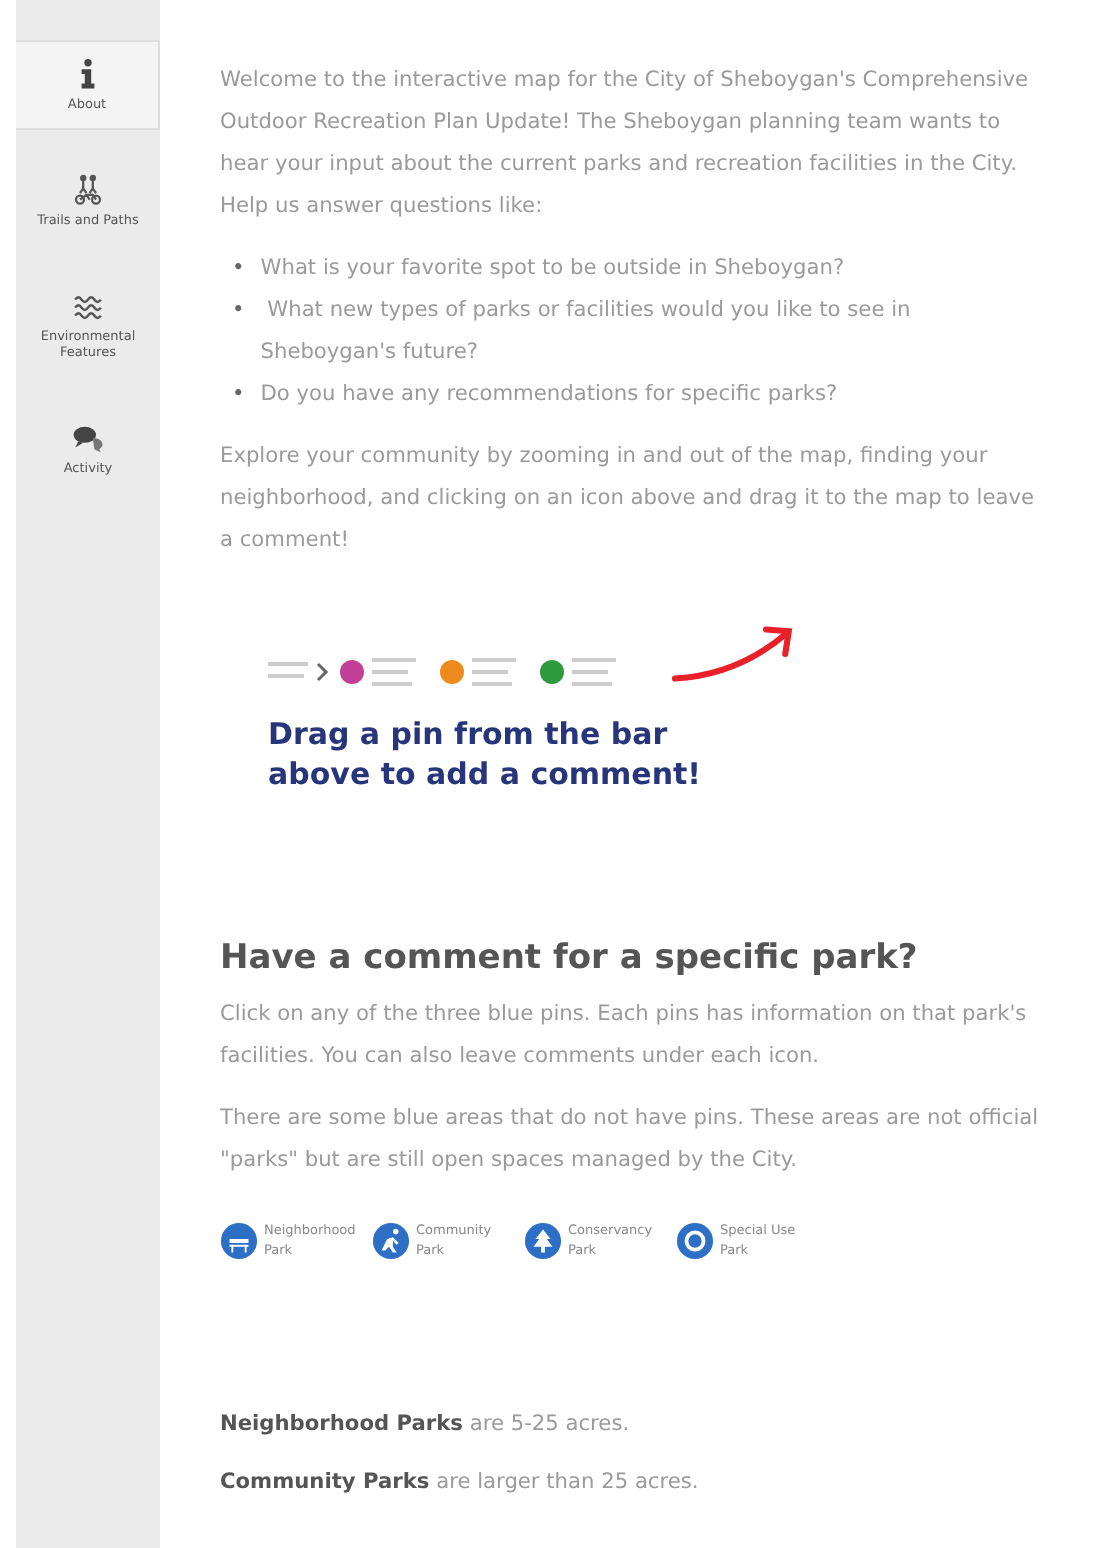 This screenshot has height=1548, width=1100. What do you see at coordinates (586, 332) in the screenshot?
I see `question-item: What new types of parks or facilities would you like to see in Sheboygan's future?` at bounding box center [586, 332].